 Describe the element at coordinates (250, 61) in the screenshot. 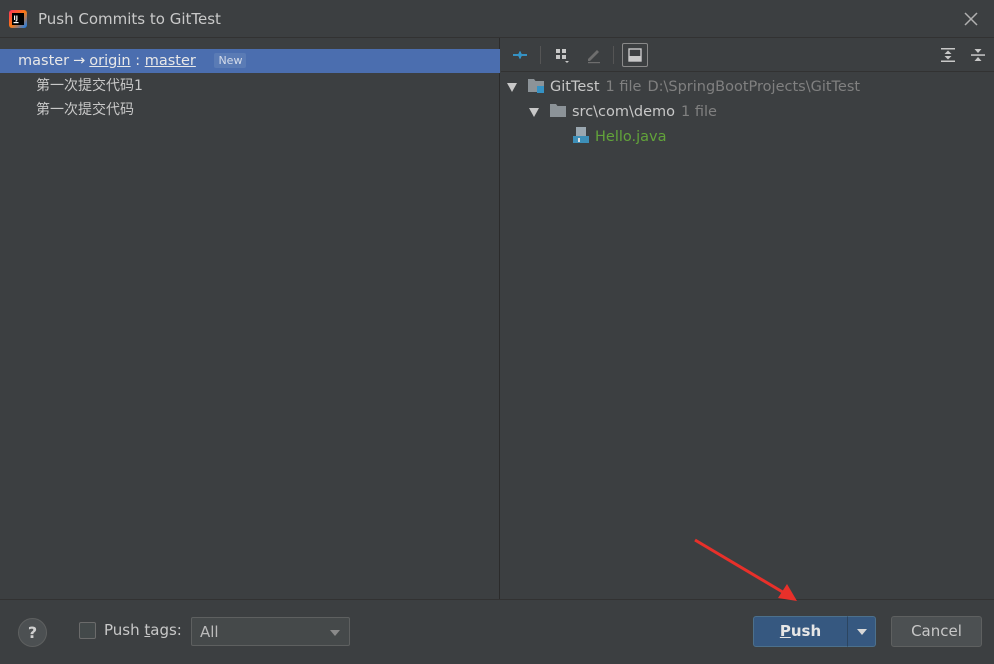

I see `branch-row: master → origin : master New` at that location.